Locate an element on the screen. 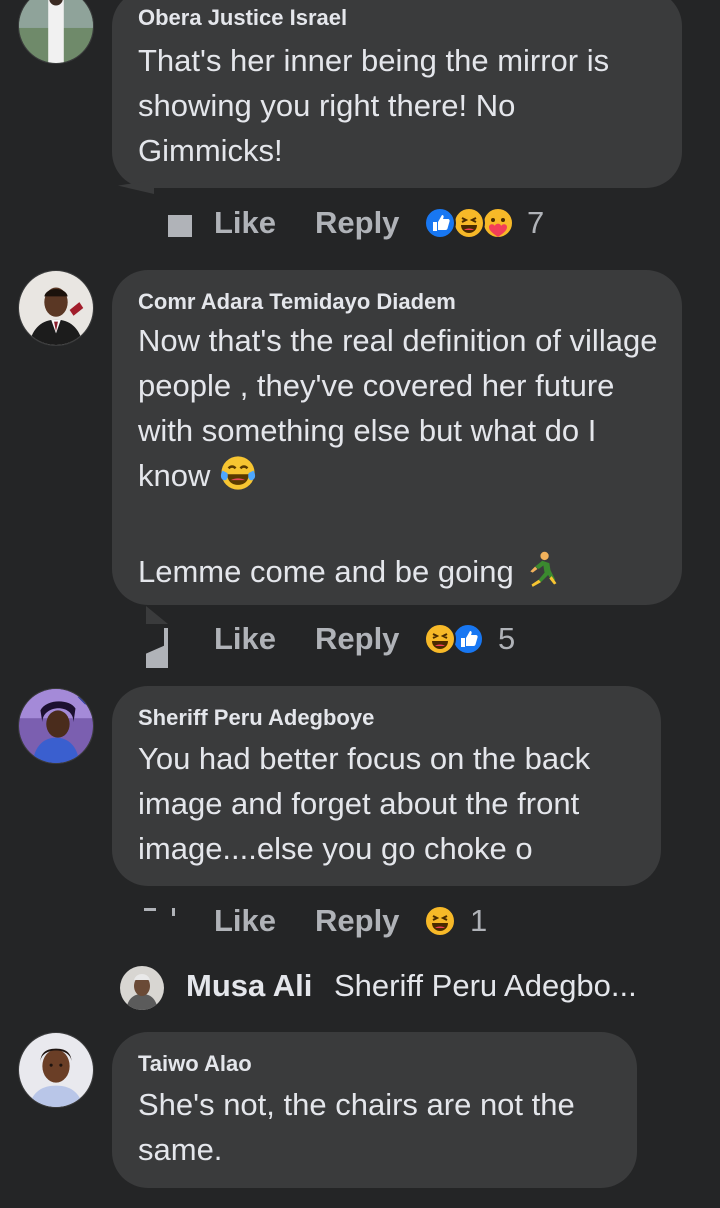 This screenshot has width=720, height=1208. comment-text-line2: Lemme come and be going is located at coordinates (403, 574).